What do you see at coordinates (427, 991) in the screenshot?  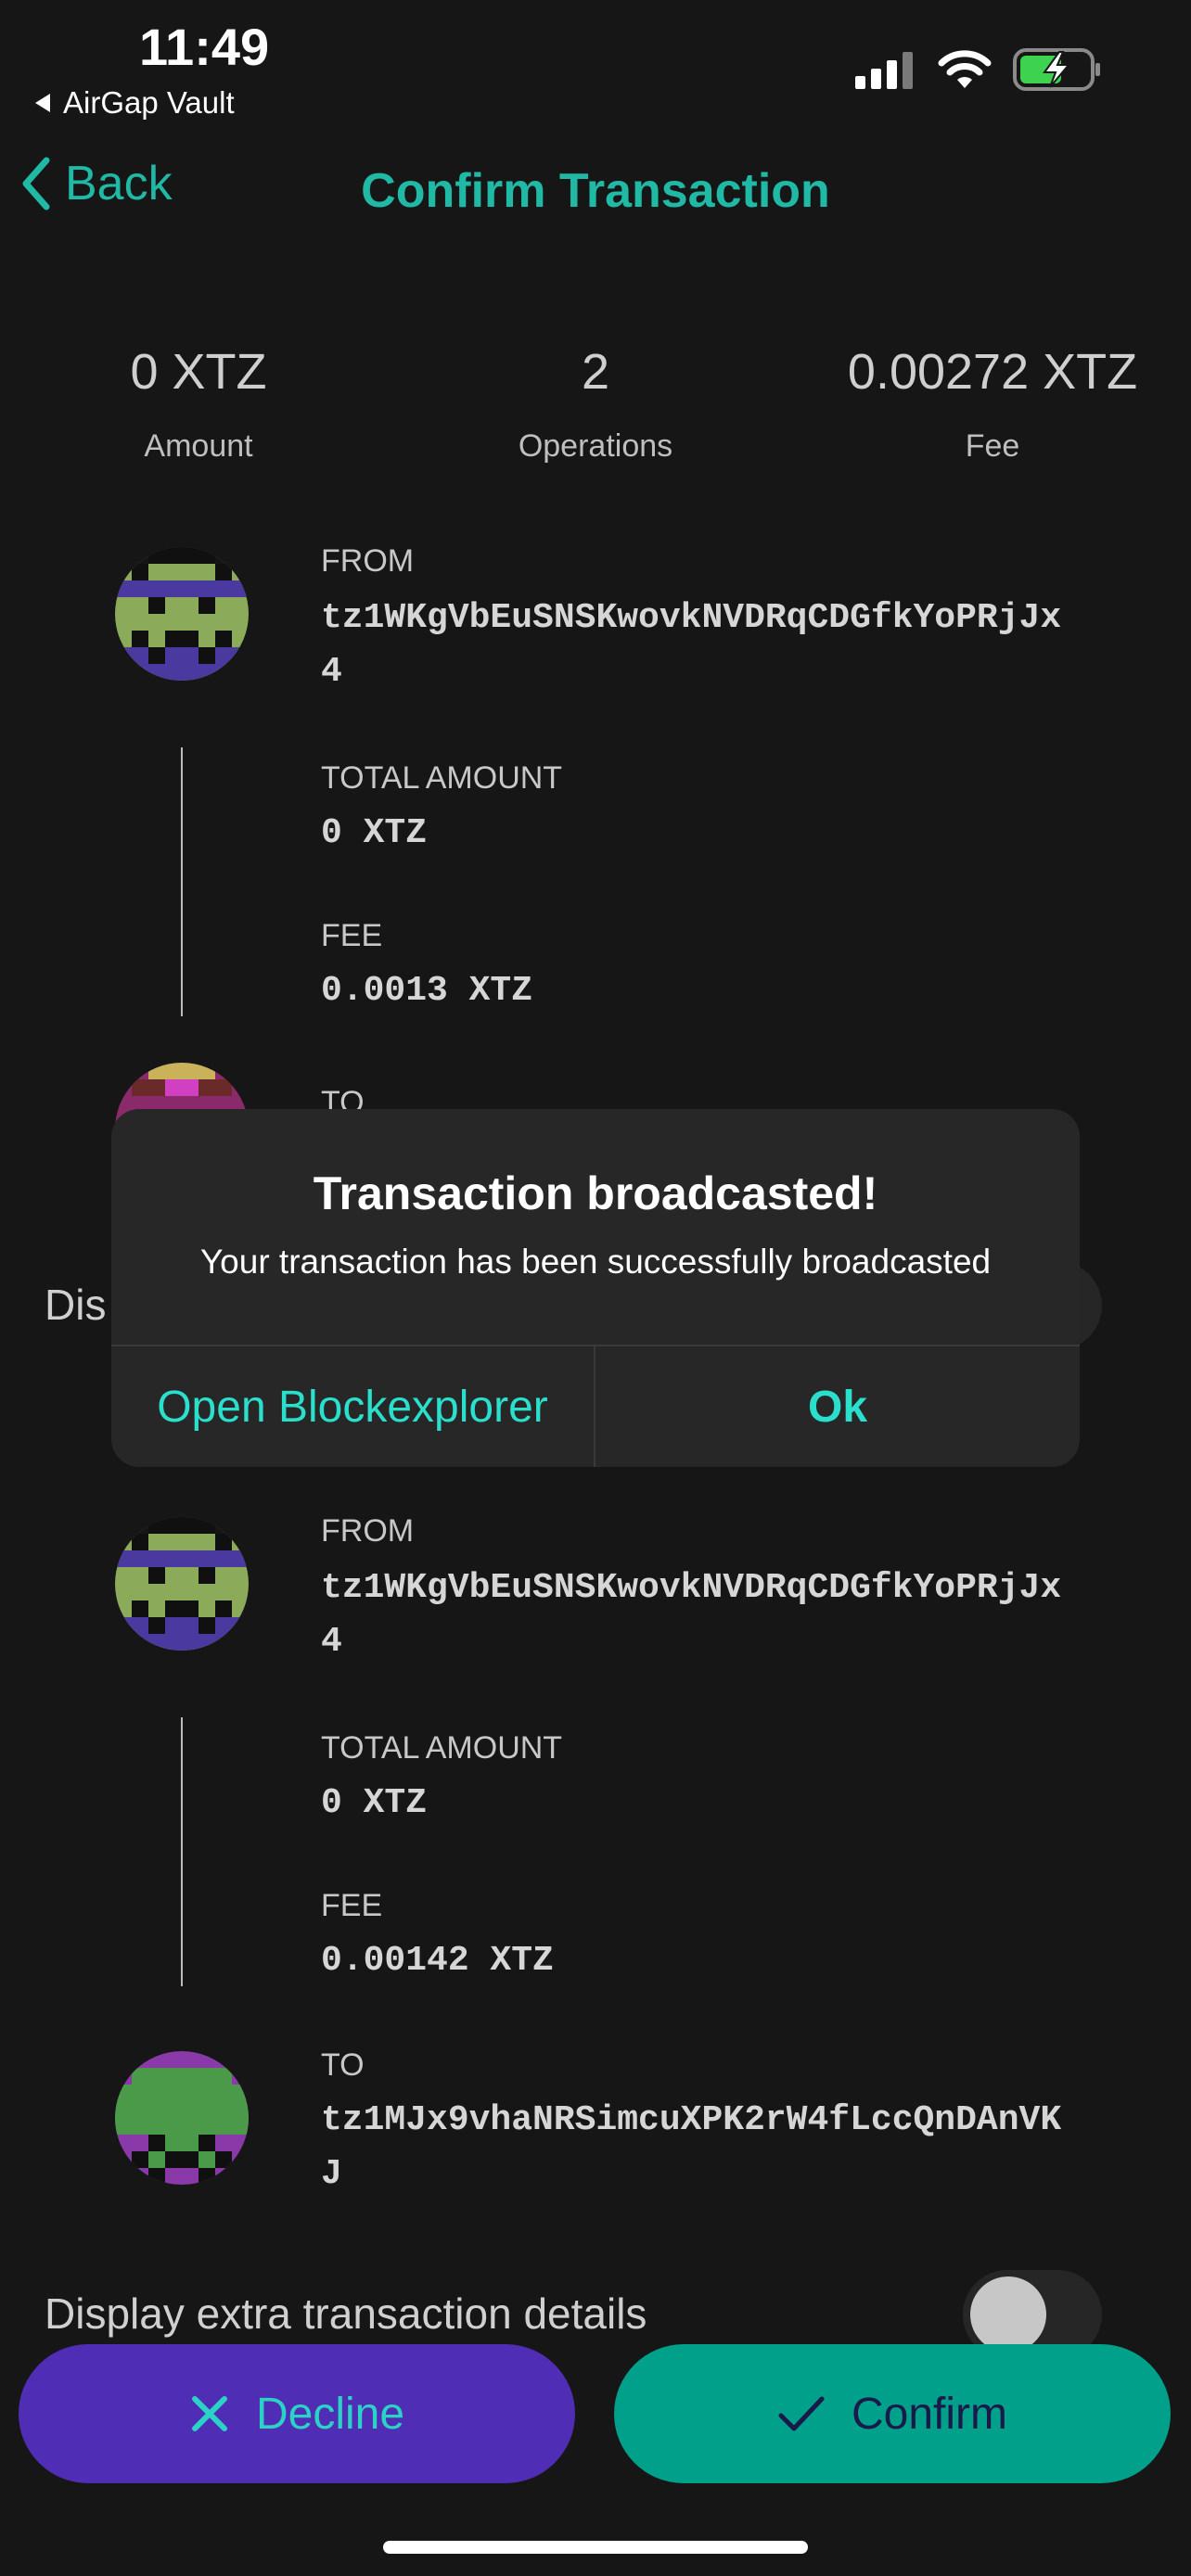 I see `op1-fee-value: 0.0013 XTZ` at bounding box center [427, 991].